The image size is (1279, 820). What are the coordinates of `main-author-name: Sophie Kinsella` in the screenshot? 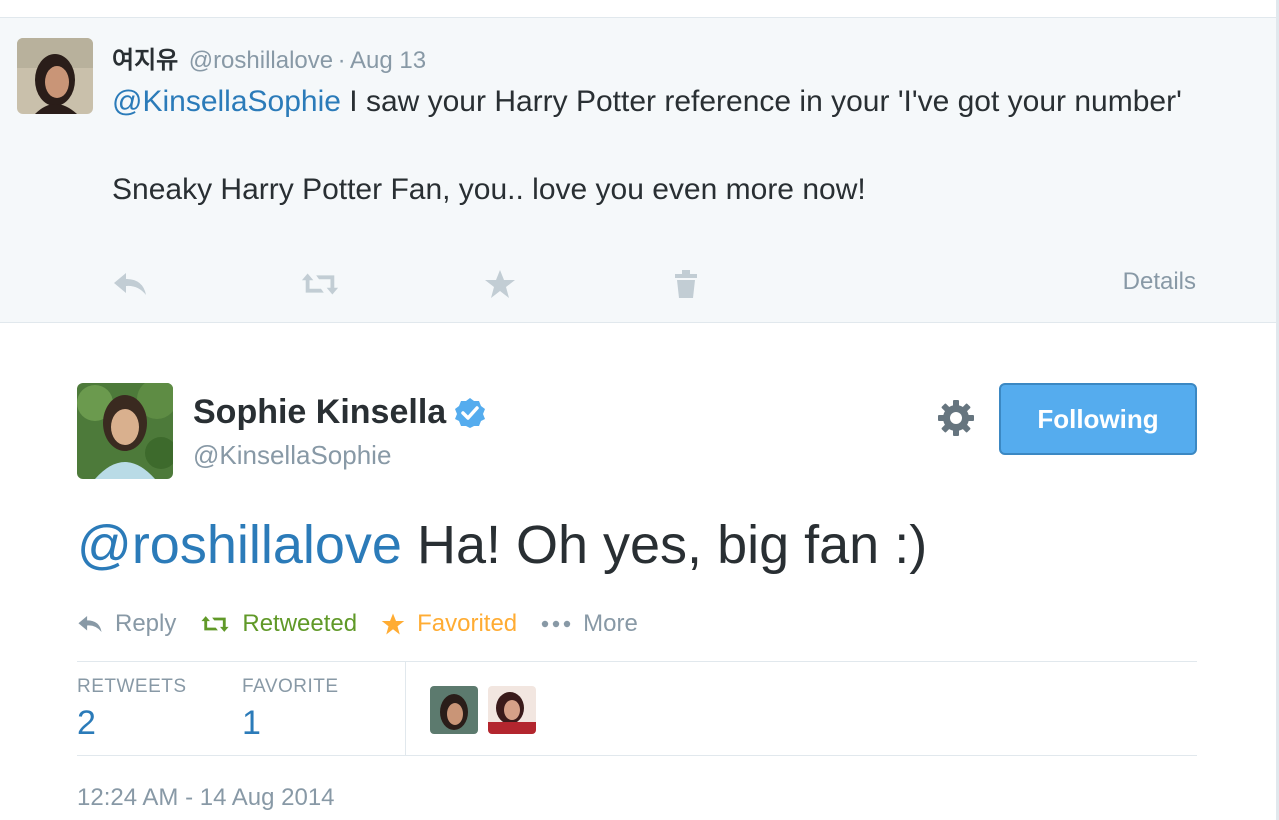 It's located at (319, 412).